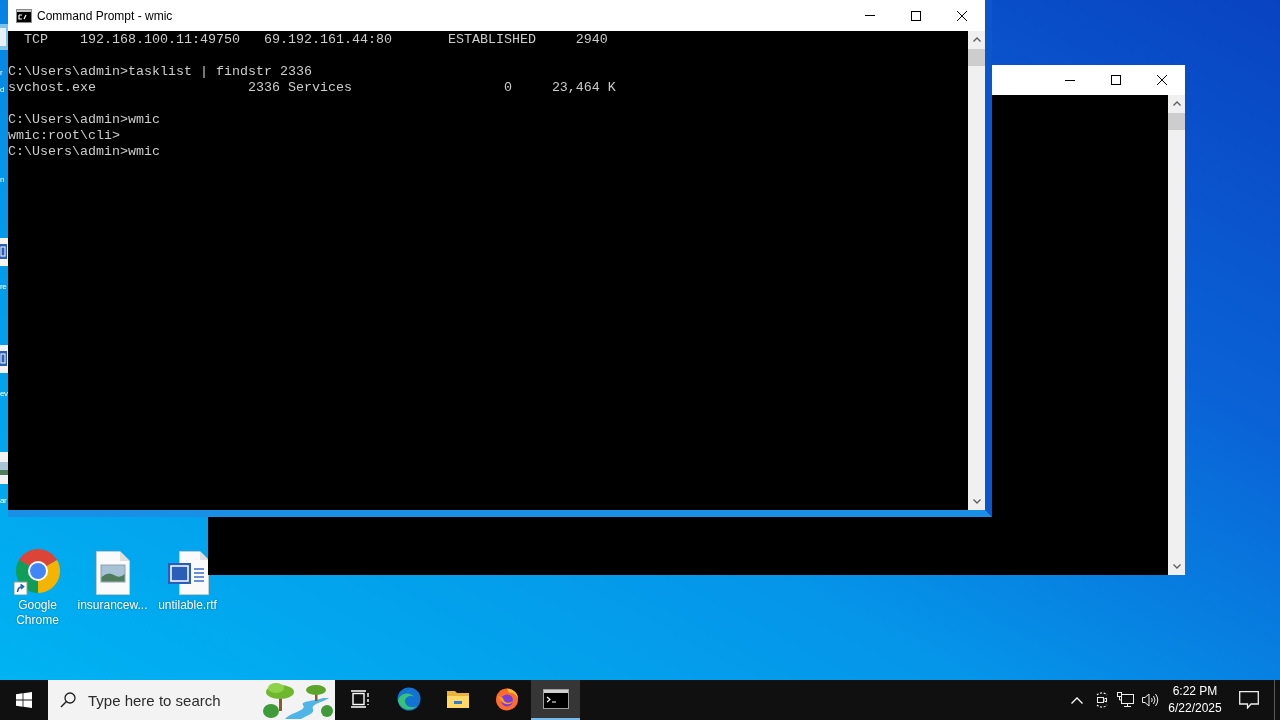 The width and height of the screenshot is (1280, 720). Describe the element at coordinates (1249, 700) in the screenshot. I see `notification-icon` at that location.